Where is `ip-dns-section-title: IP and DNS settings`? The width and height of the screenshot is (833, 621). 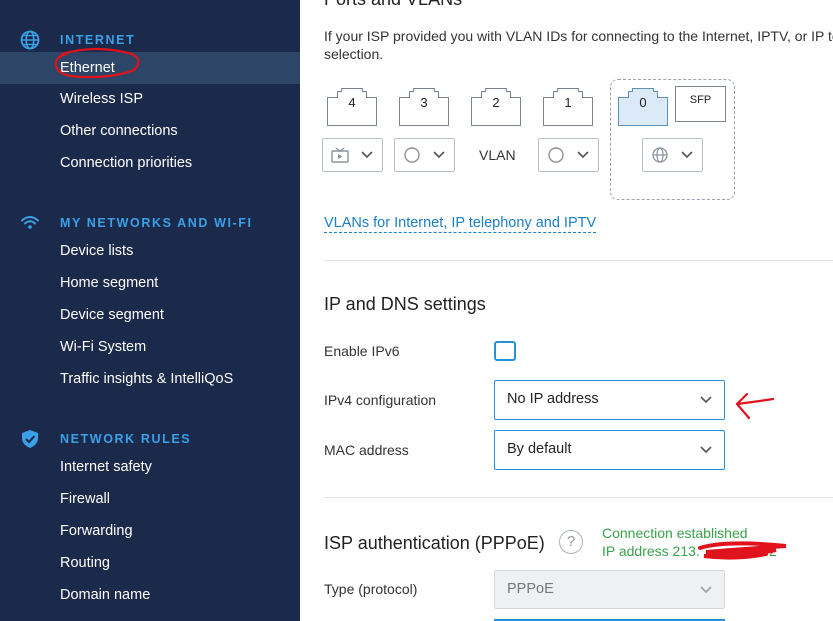
ip-dns-section-title: IP and DNS settings is located at coordinates (405, 304).